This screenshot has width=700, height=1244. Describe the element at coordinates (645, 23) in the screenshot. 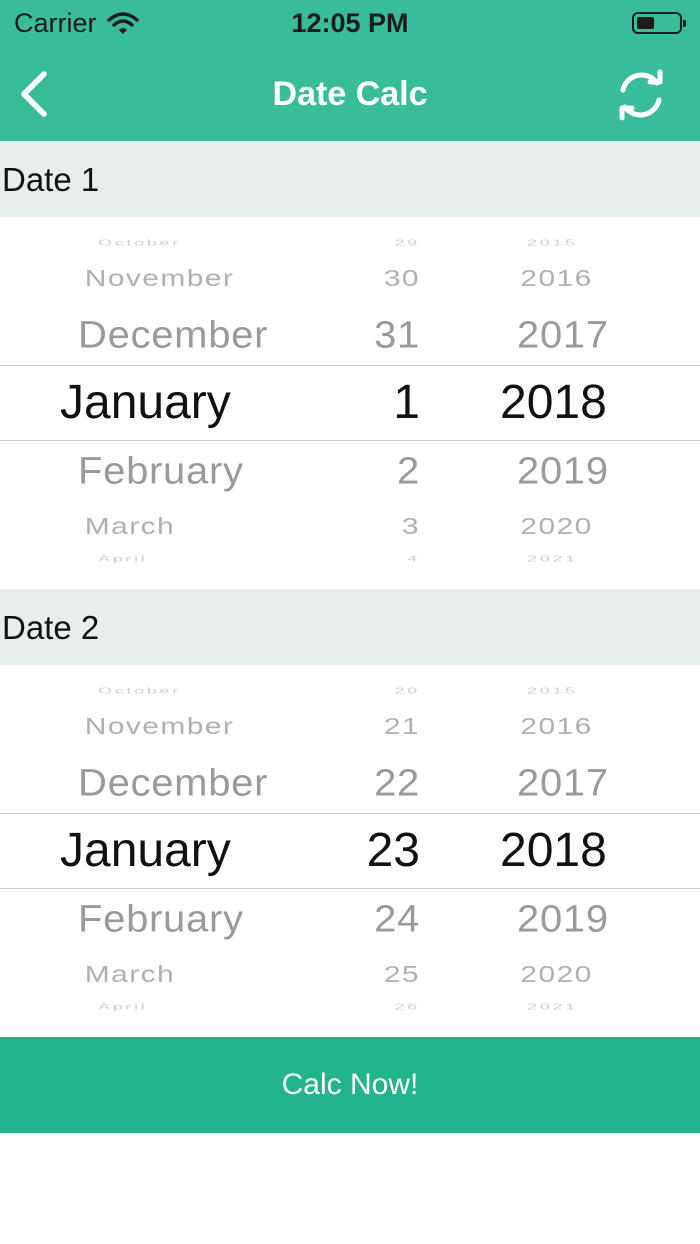

I see `battery-level` at that location.